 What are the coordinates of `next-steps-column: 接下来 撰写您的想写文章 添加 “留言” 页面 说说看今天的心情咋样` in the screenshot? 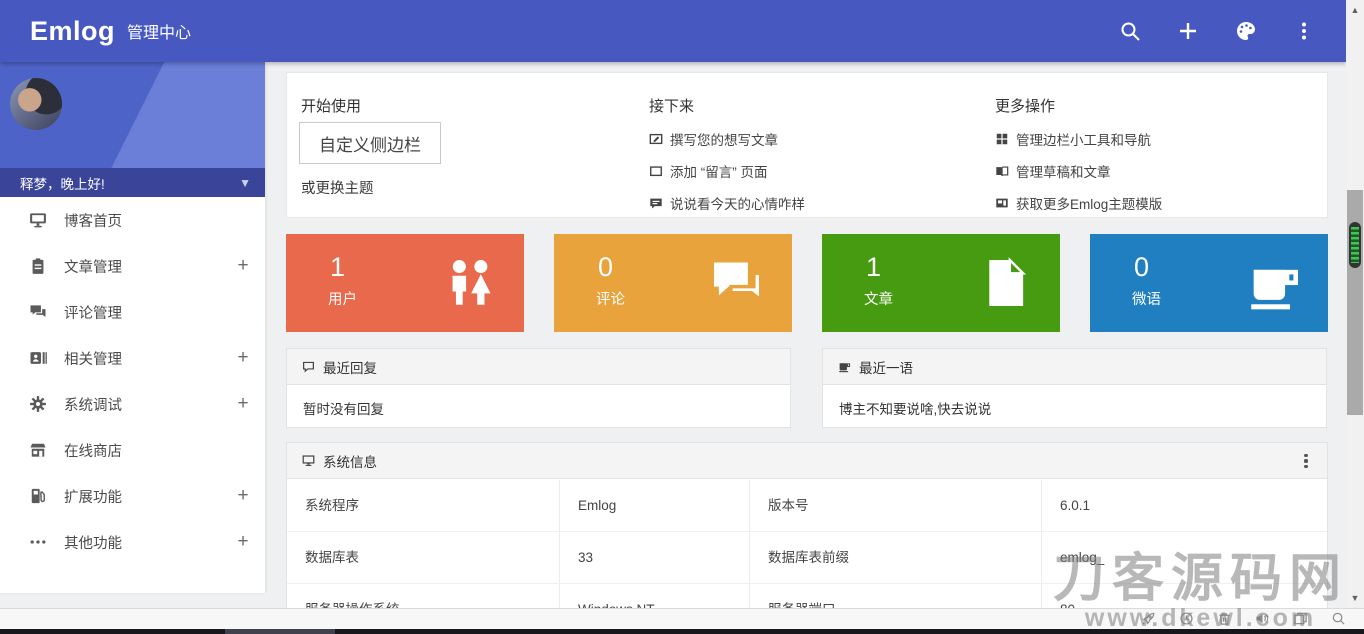 It's located at (727, 153).